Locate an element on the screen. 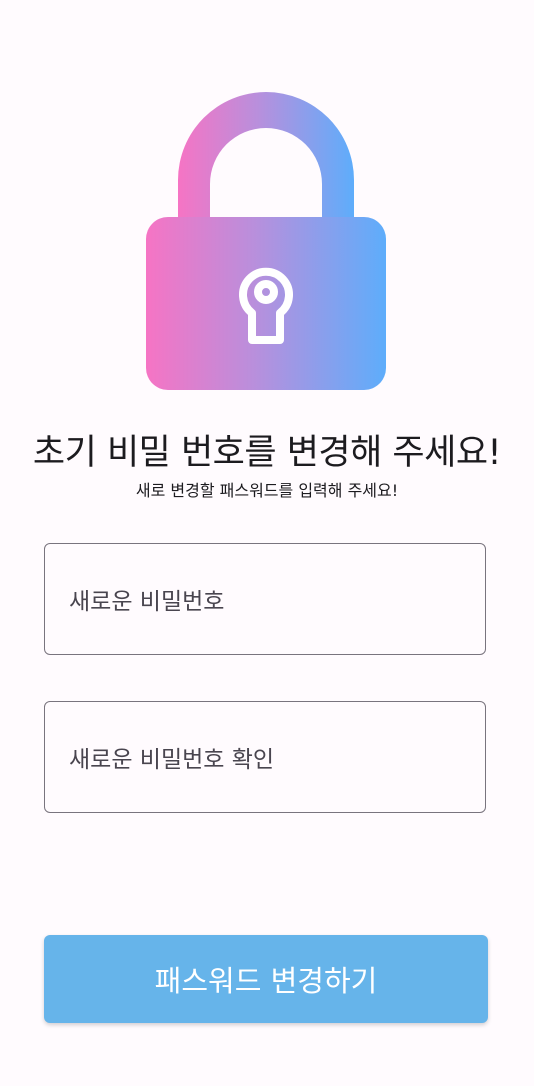 The width and height of the screenshot is (534, 1086). change-password-button: 패스워드 변경하기 is located at coordinates (266, 979).